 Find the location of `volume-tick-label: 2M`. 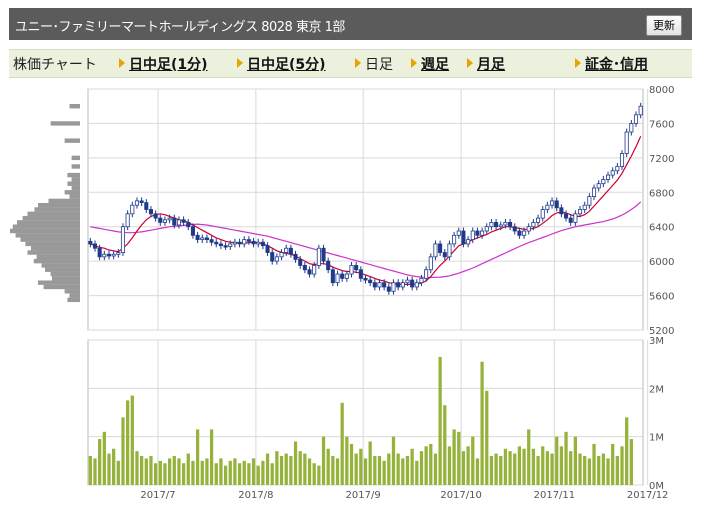

volume-tick-label: 2M is located at coordinates (656, 389).